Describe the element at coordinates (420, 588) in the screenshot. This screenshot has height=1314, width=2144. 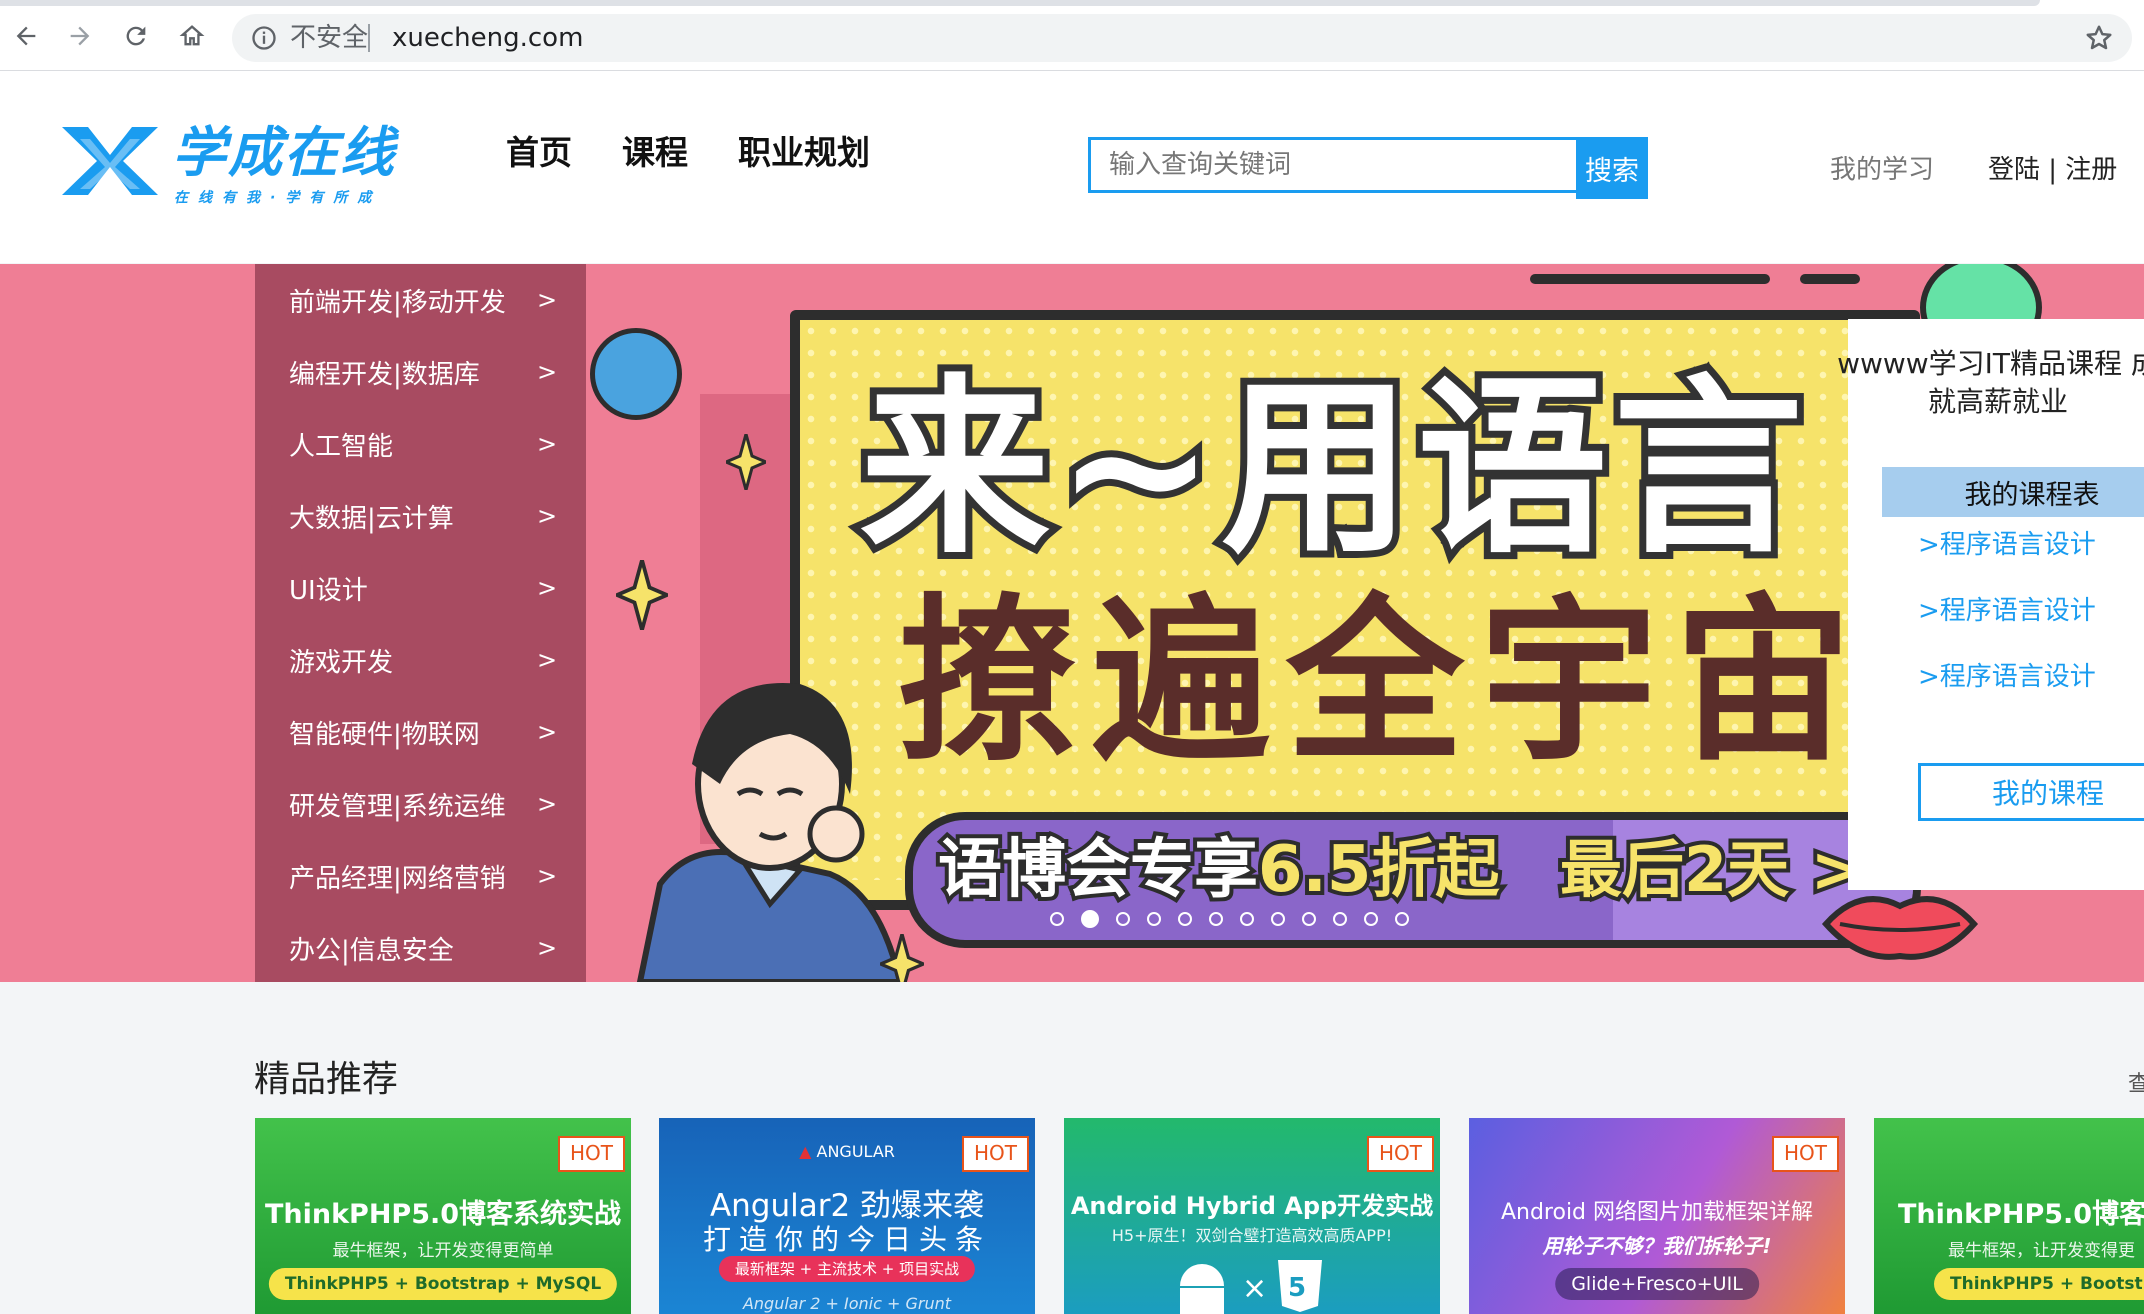
I see `category-item: UI设计 >` at that location.